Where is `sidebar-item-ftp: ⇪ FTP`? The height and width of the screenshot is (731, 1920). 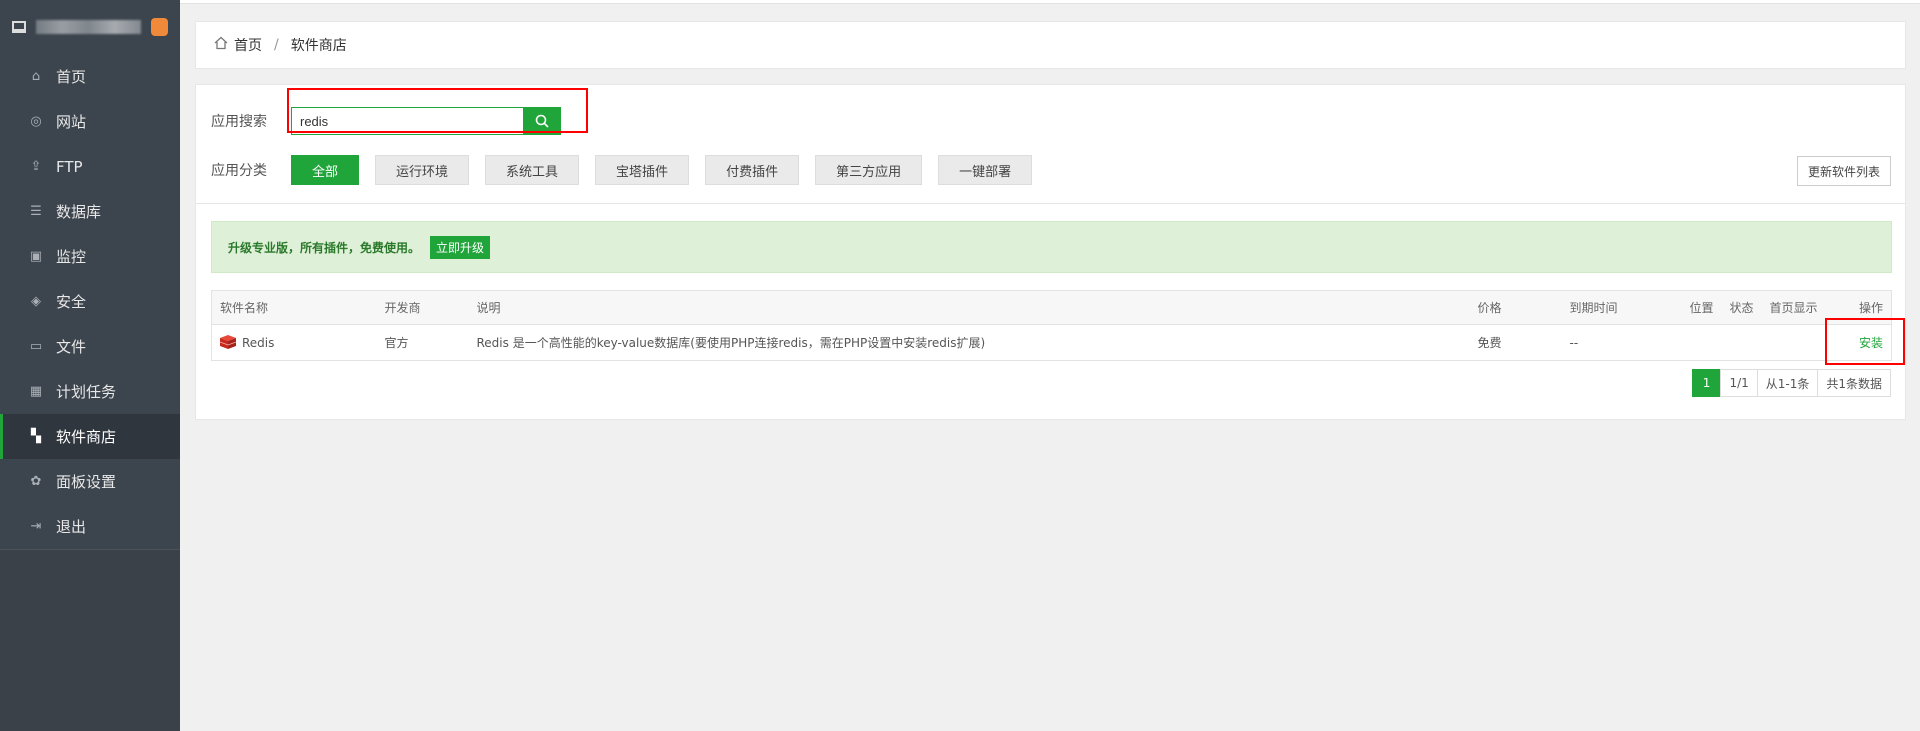
sidebar-item-ftp: ⇪ FTP is located at coordinates (90, 166).